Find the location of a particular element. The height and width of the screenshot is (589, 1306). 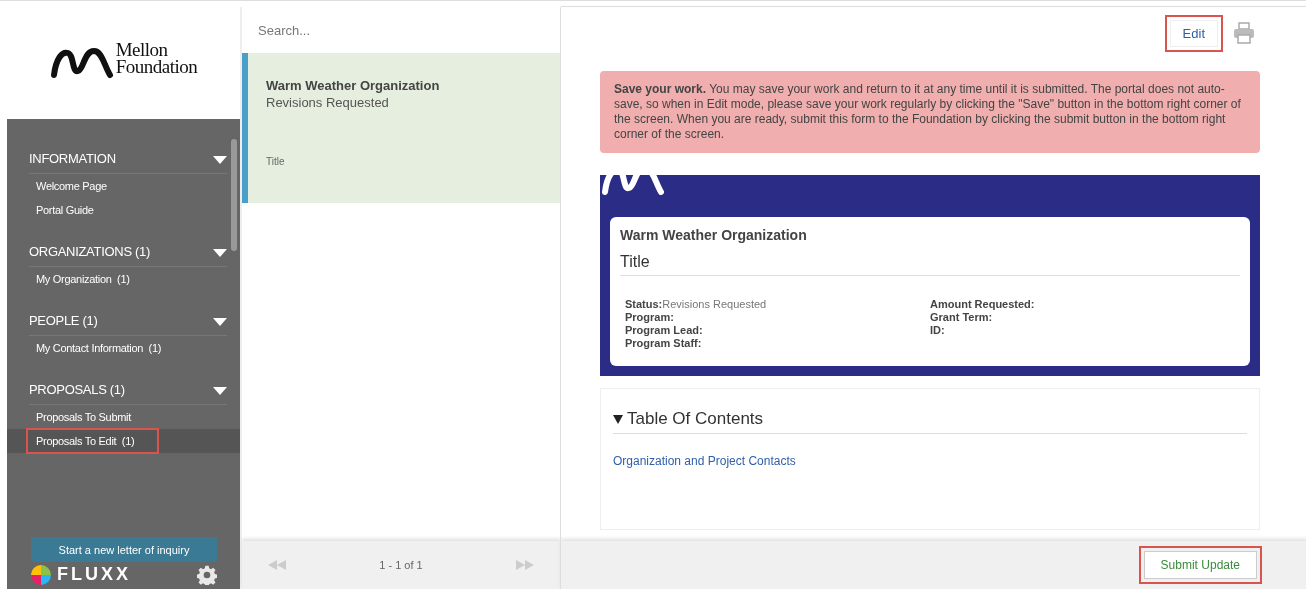

section-header: ORGANIZATIONS (1) is located at coordinates (128, 251).